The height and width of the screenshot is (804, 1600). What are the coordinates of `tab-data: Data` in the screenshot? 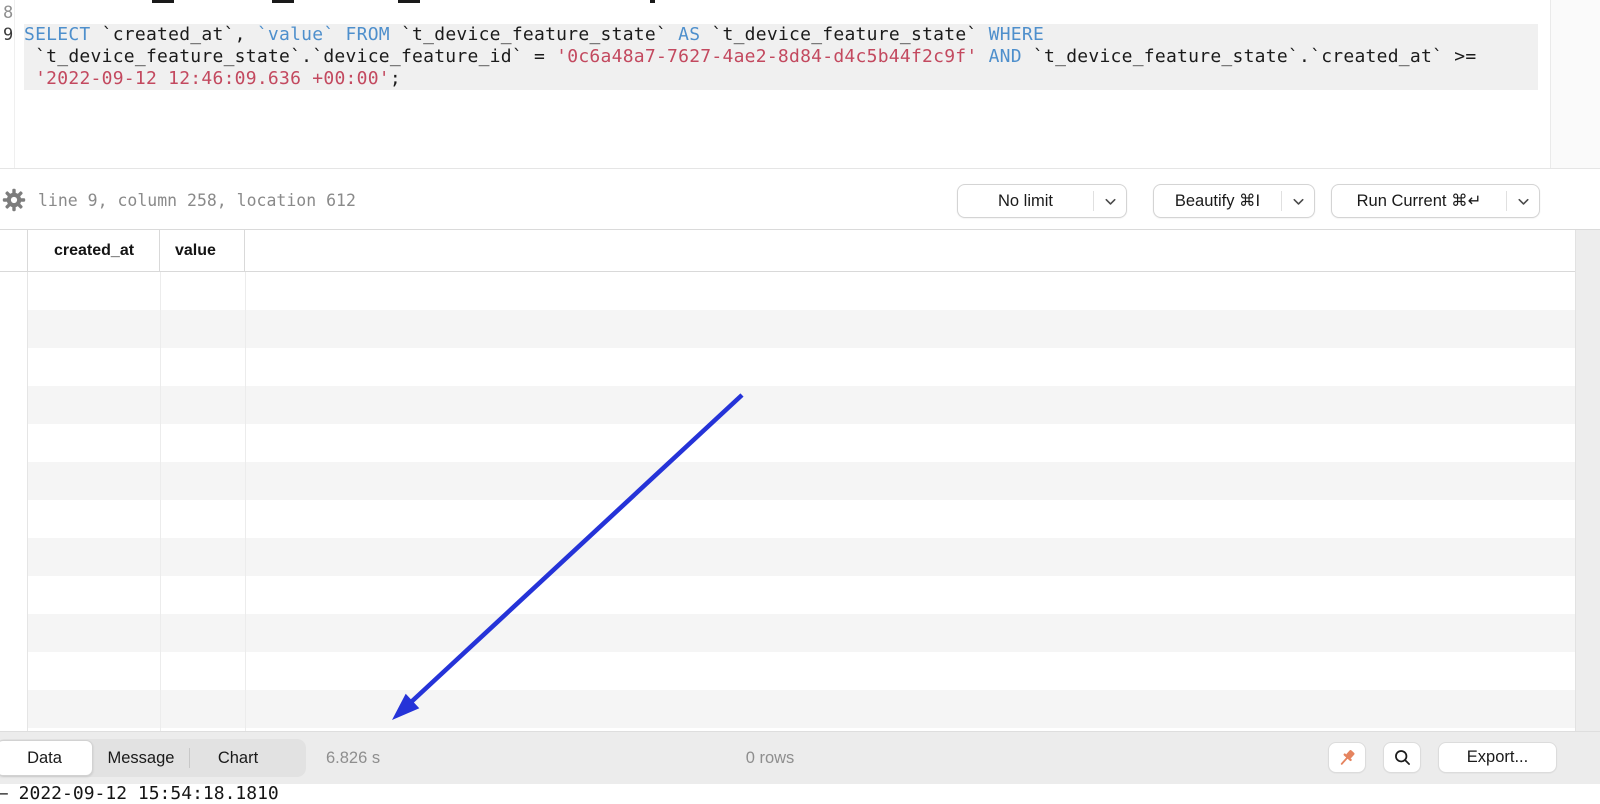 It's located at (46, 758).